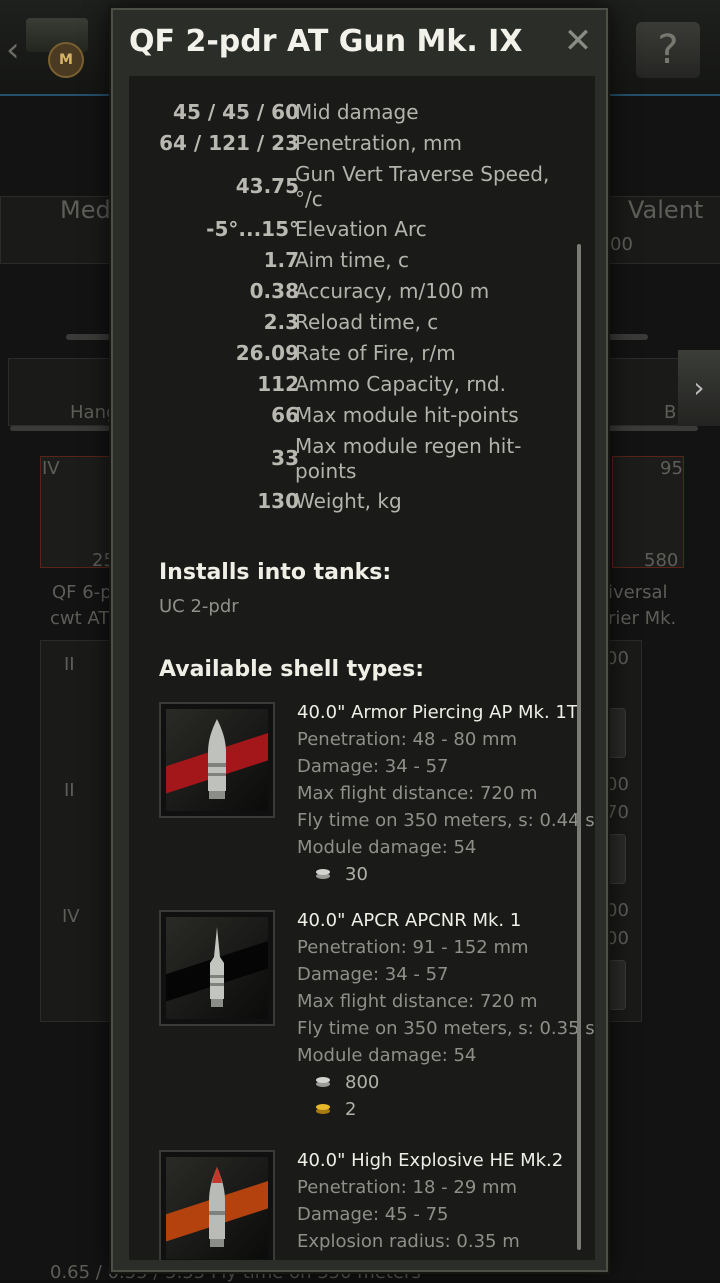 This screenshot has height=1283, width=720. What do you see at coordinates (666, 210) in the screenshot?
I see `right-tab-label: Valent` at bounding box center [666, 210].